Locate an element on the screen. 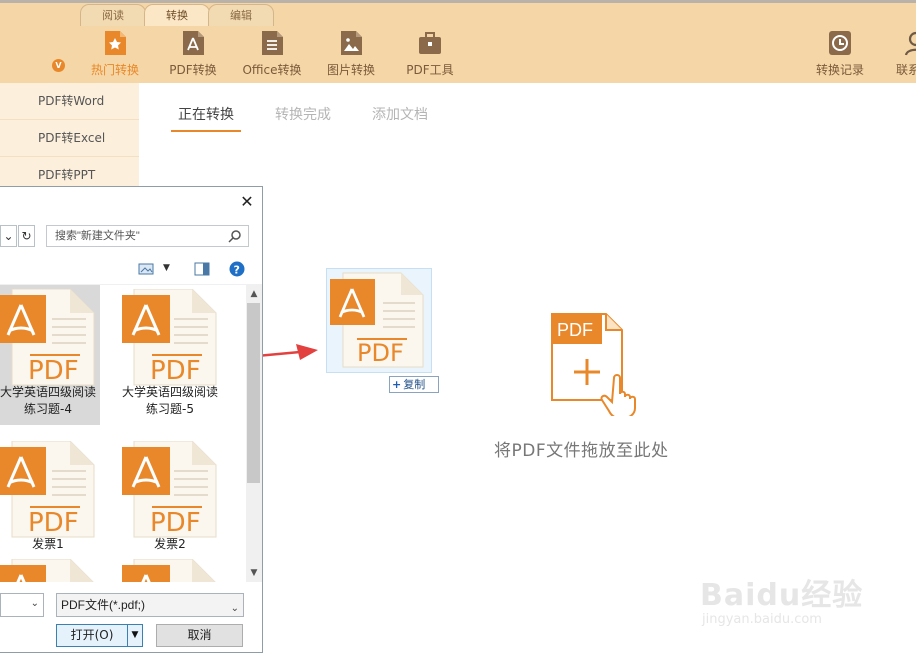 Image resolution: width=916 pixels, height=653 pixels. drop-icon-label: PDF is located at coordinates (575, 330).